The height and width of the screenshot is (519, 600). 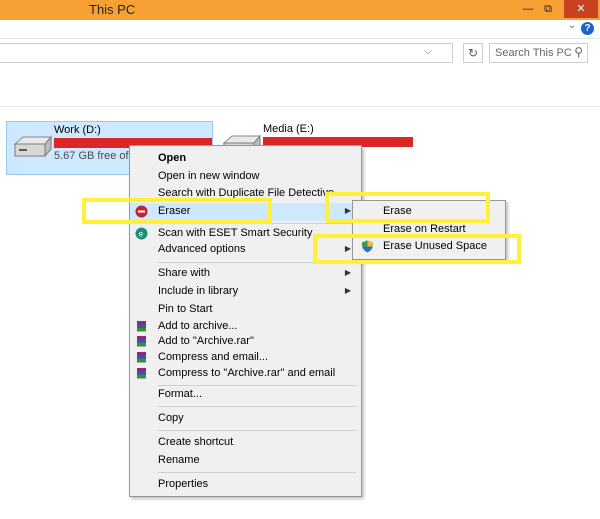 What do you see at coordinates (172, 158) in the screenshot?
I see `menu-item-label: Open` at bounding box center [172, 158].